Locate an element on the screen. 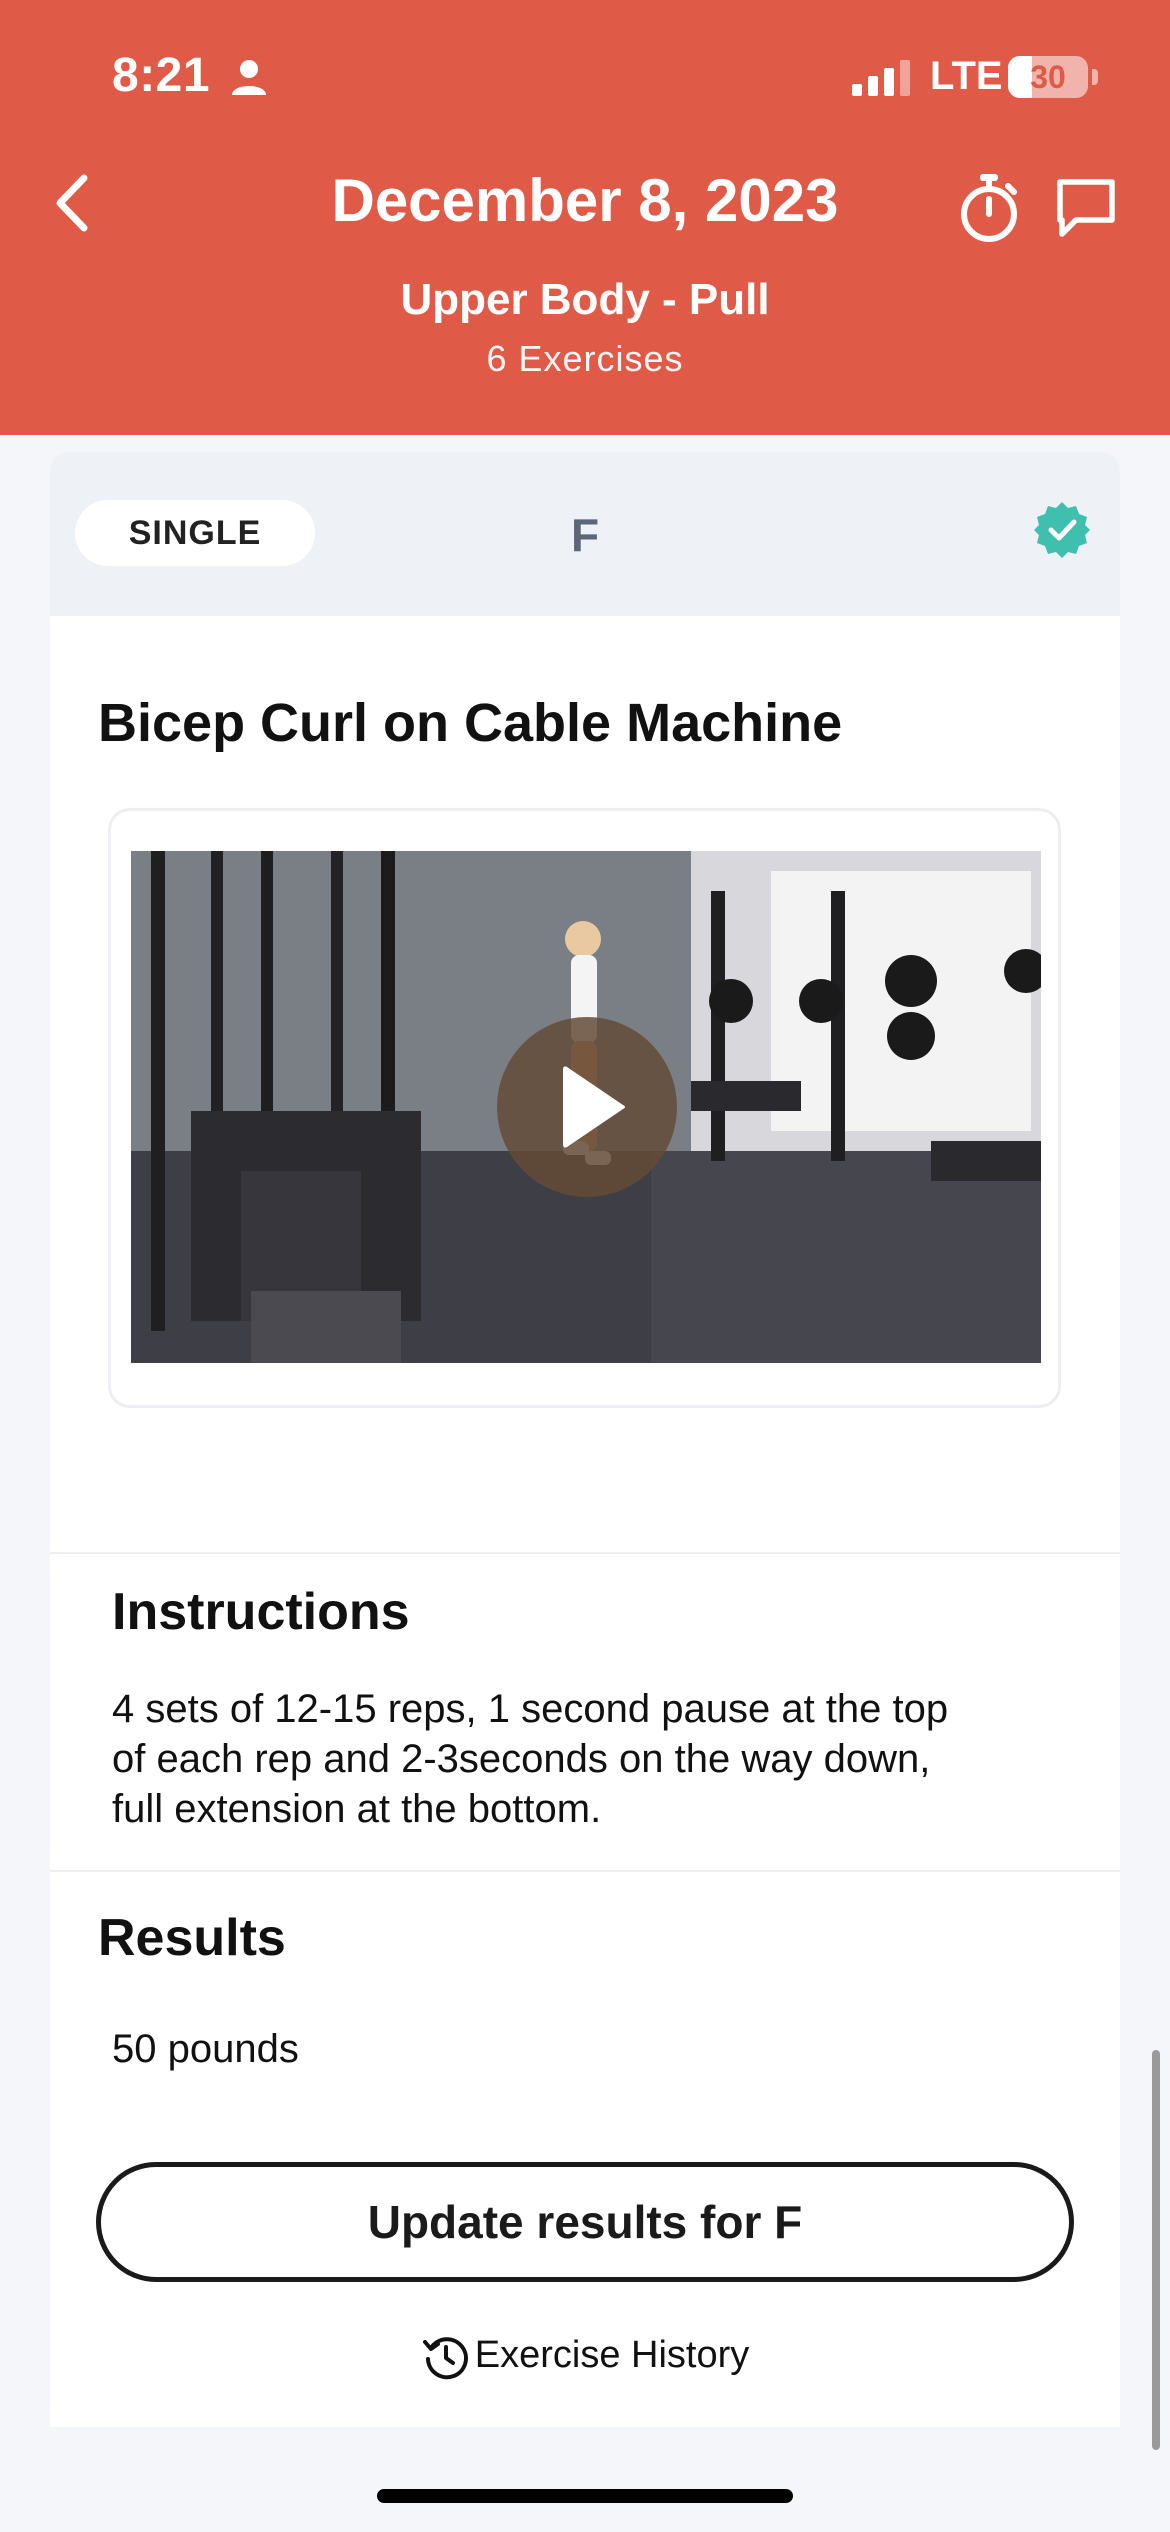  results-heading: Results is located at coordinates (192, 1938).